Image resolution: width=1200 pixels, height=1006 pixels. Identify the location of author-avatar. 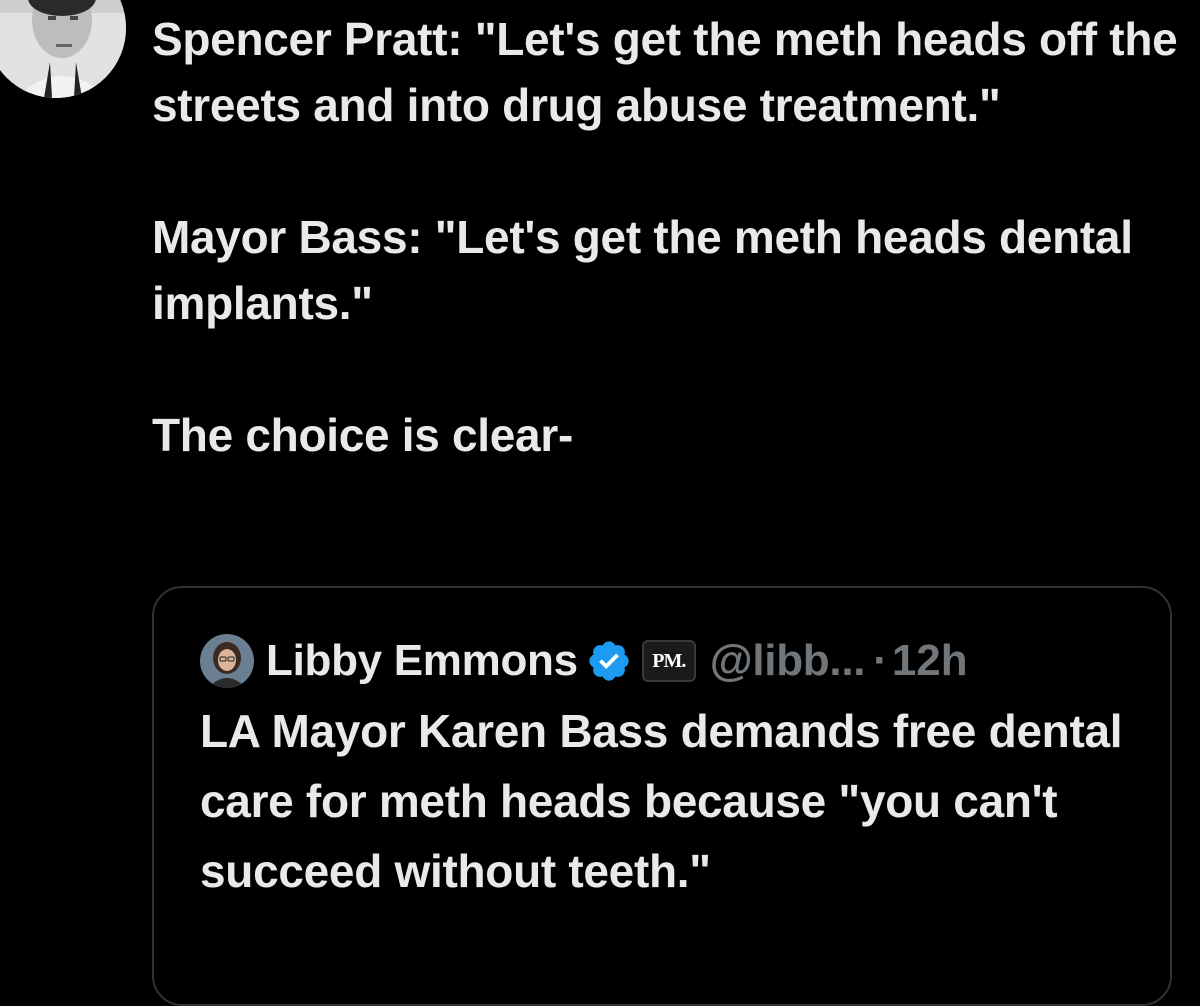
(63, 49).